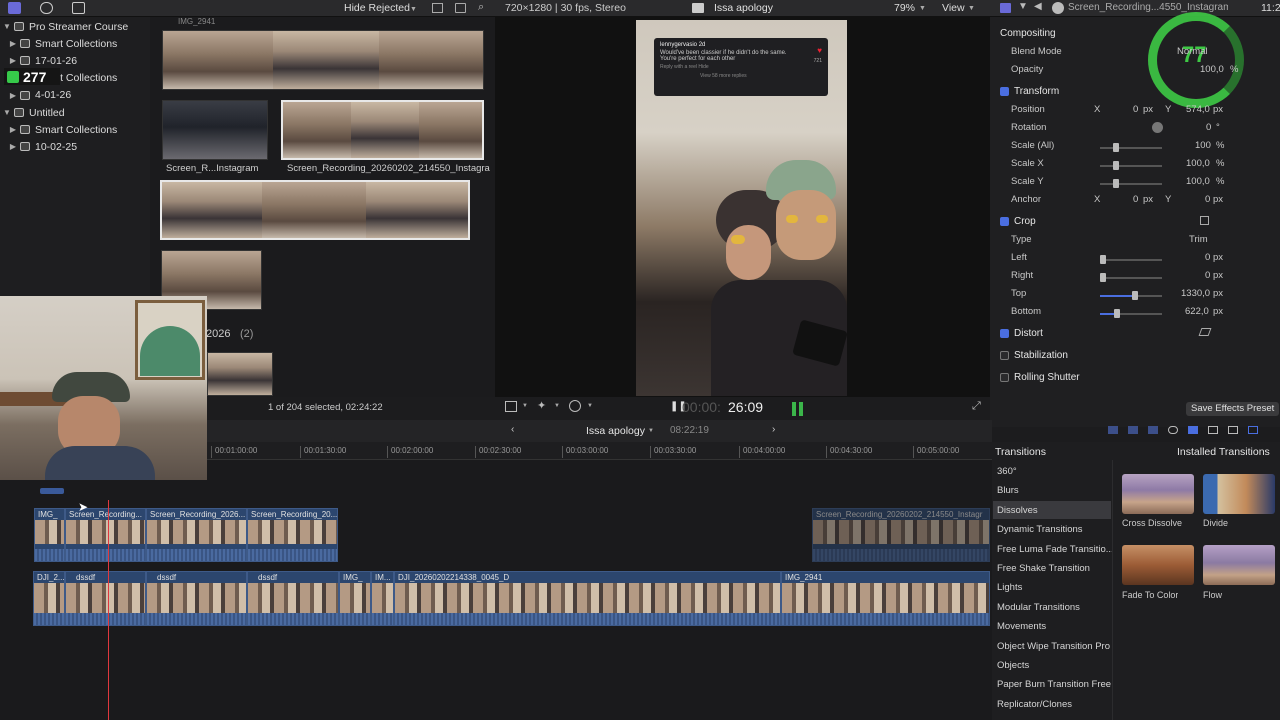 The width and height of the screenshot is (1280, 720). I want to click on stabilization-checkbox, so click(1004, 355).